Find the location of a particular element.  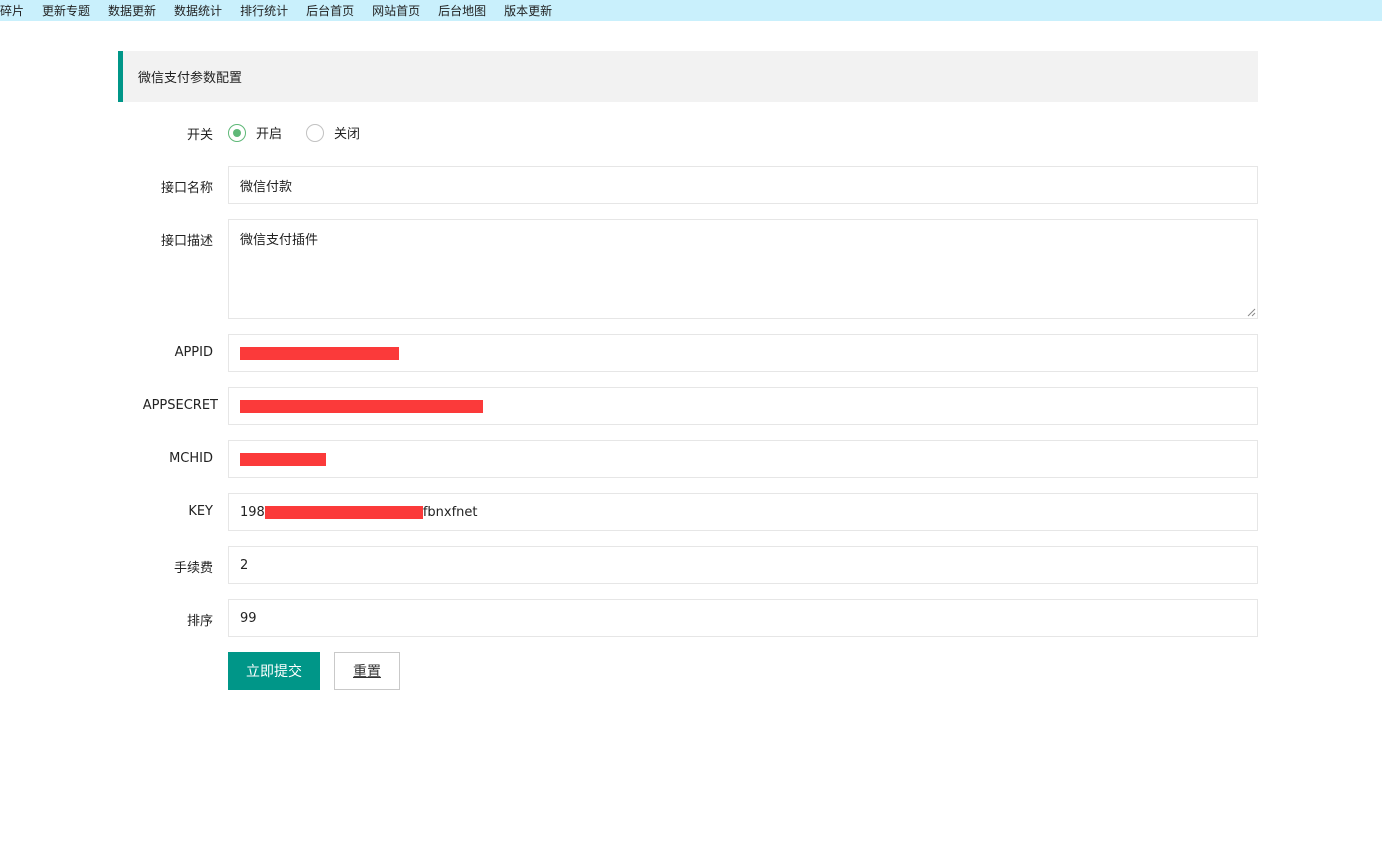

key-input: 198 fbnxfnet is located at coordinates (743, 512).